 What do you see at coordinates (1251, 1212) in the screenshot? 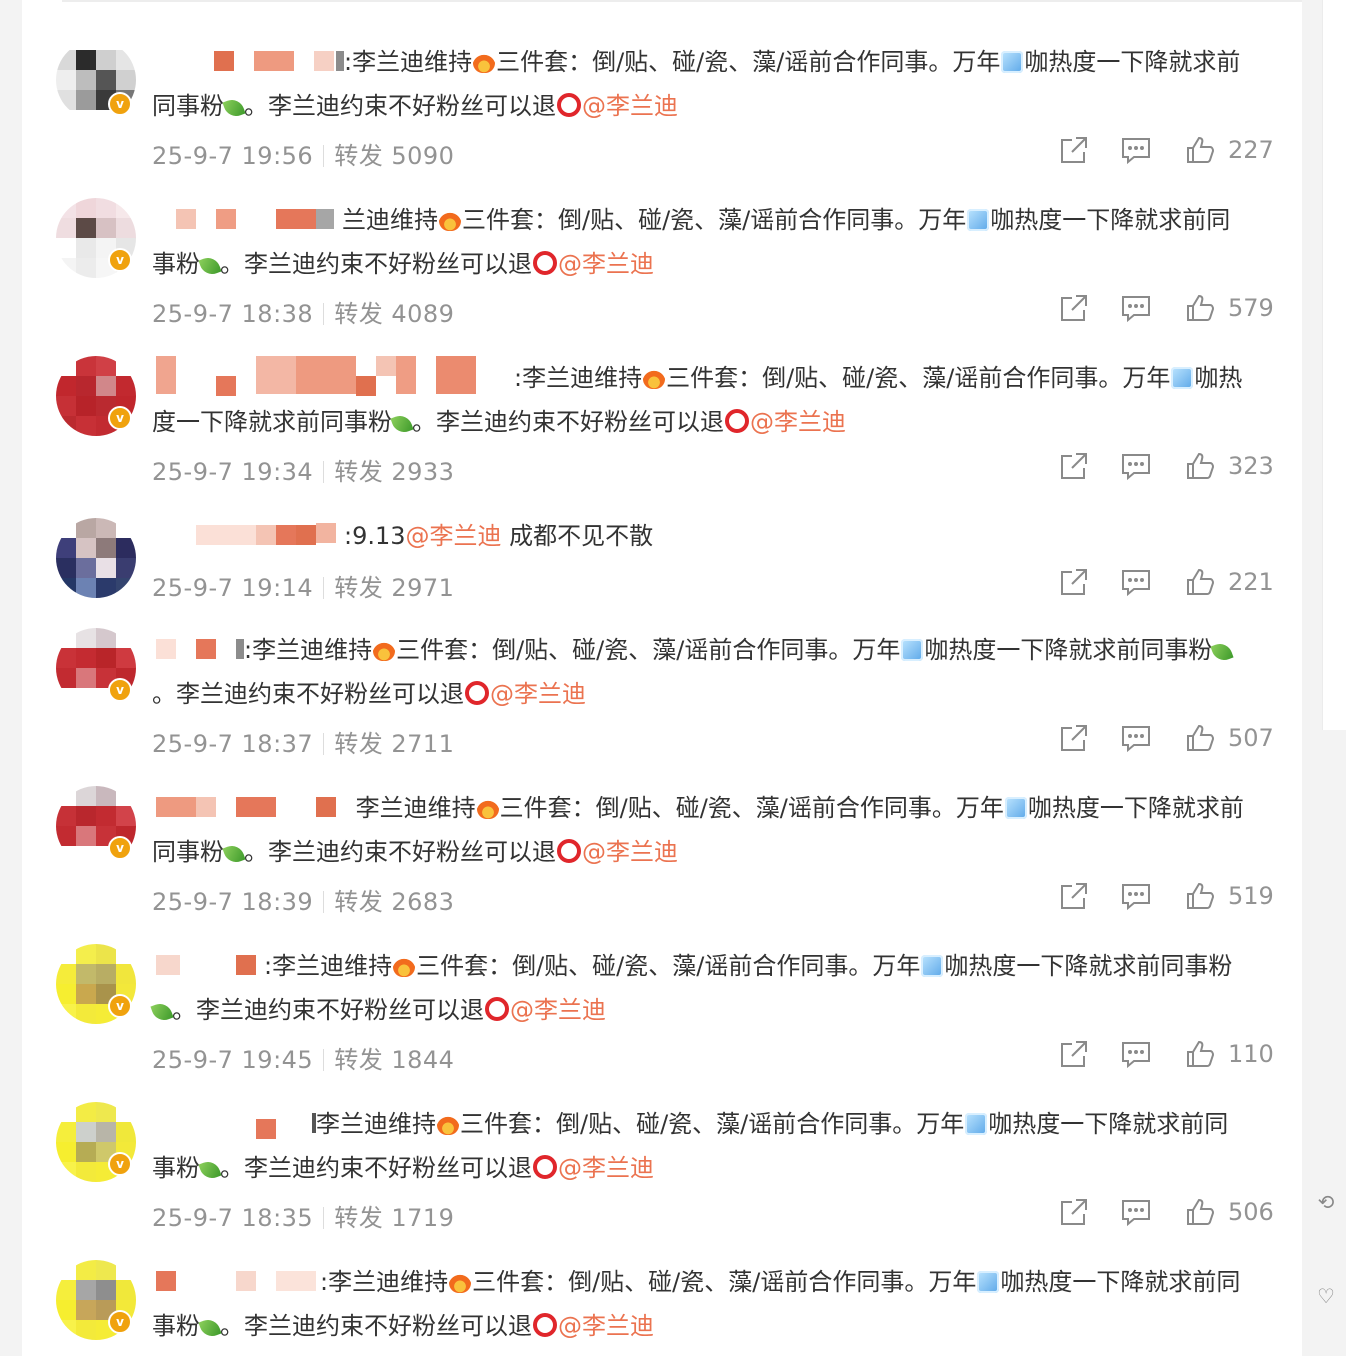
I see `like-count: 506` at bounding box center [1251, 1212].